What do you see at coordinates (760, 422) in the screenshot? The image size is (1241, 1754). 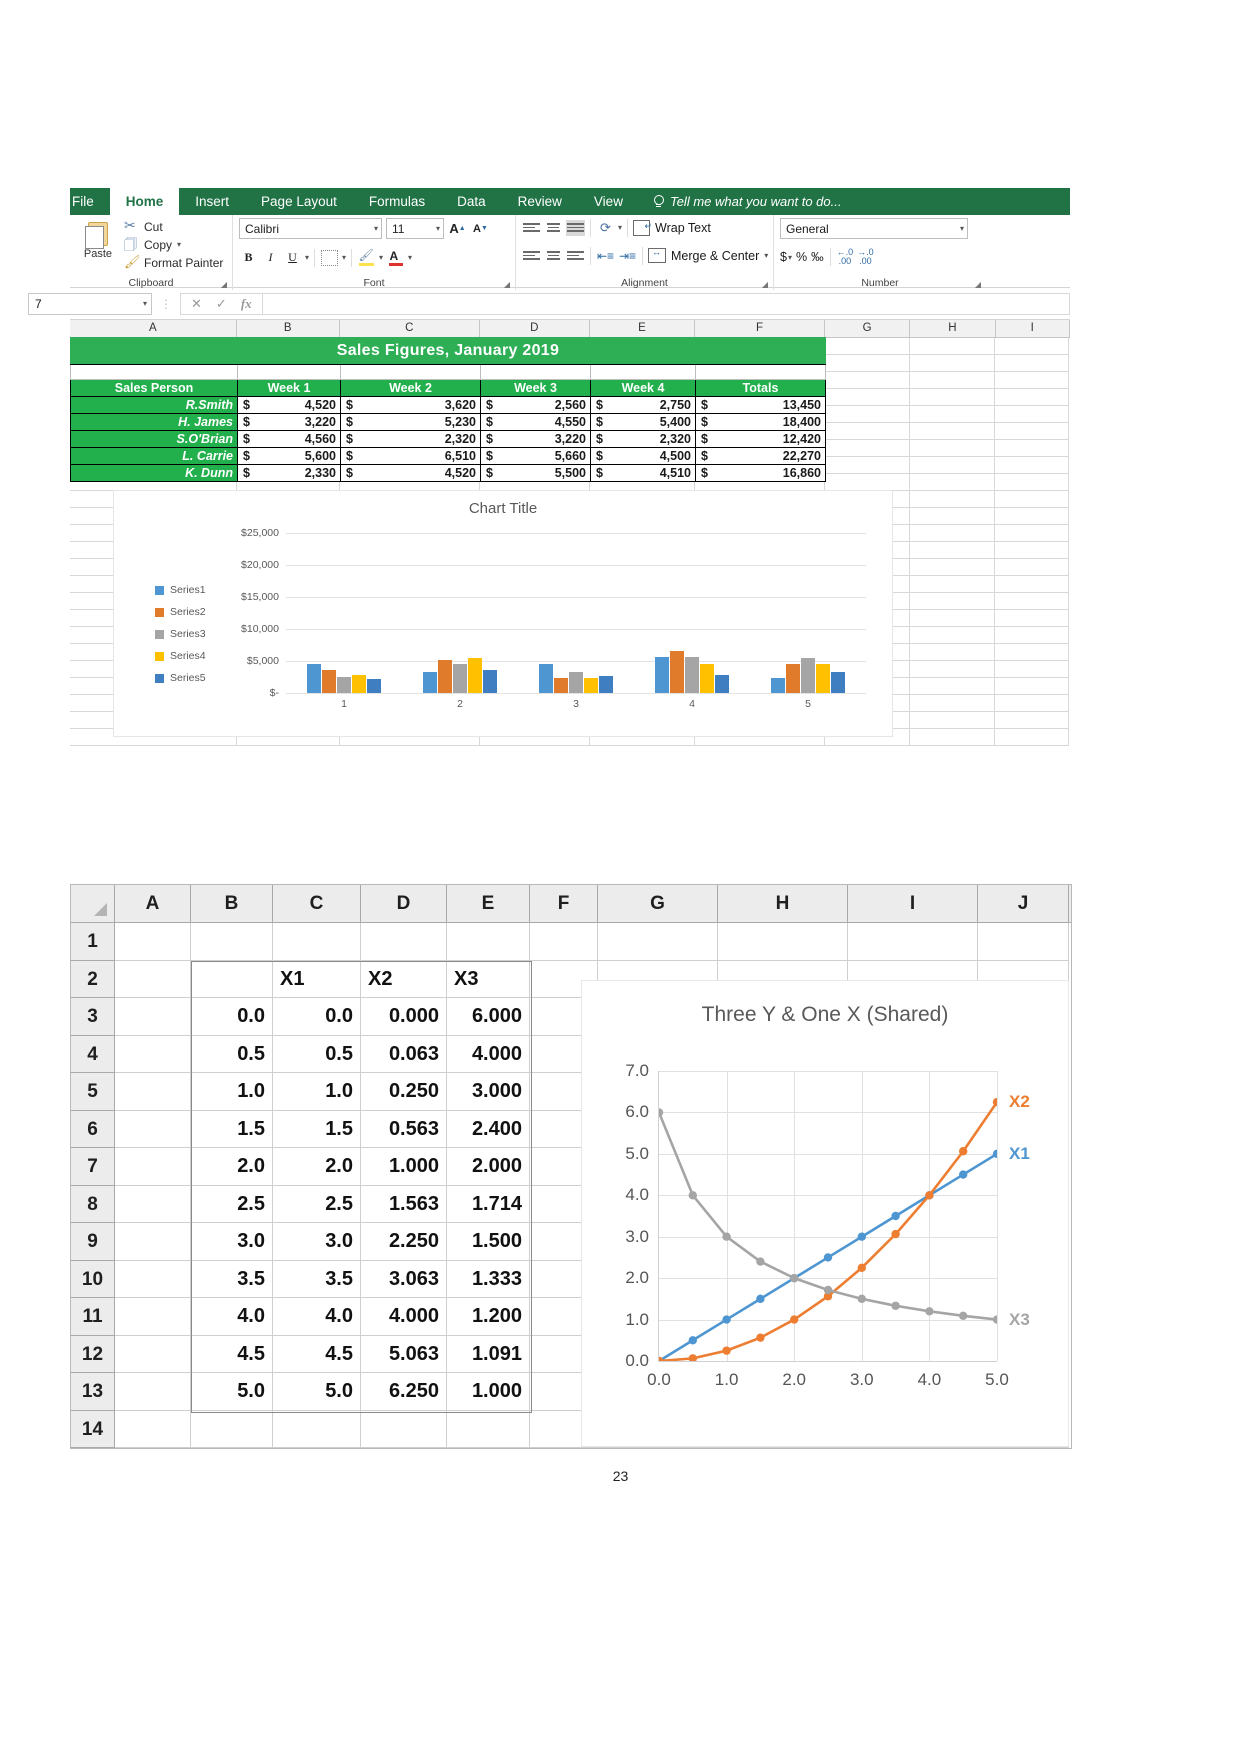 I see `cell-total: $18,400` at bounding box center [760, 422].